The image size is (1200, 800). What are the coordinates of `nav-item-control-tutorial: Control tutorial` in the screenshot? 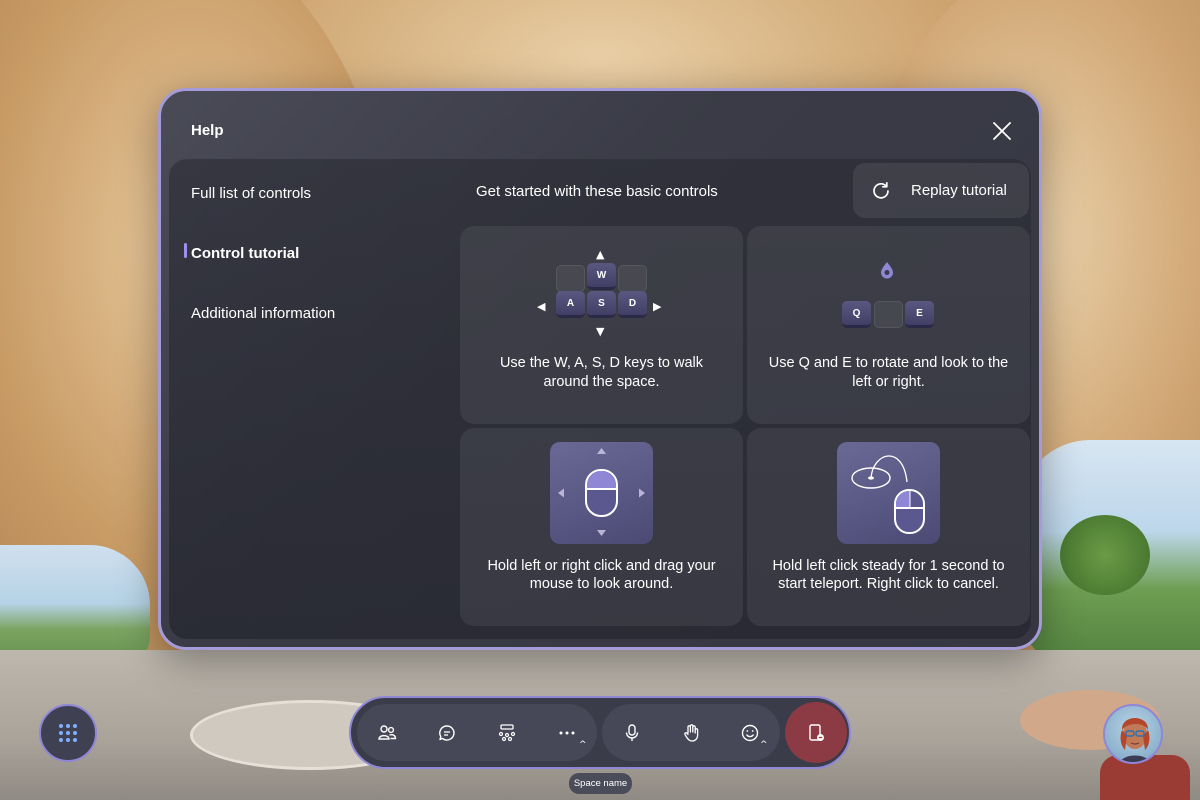 It's located at (245, 253).